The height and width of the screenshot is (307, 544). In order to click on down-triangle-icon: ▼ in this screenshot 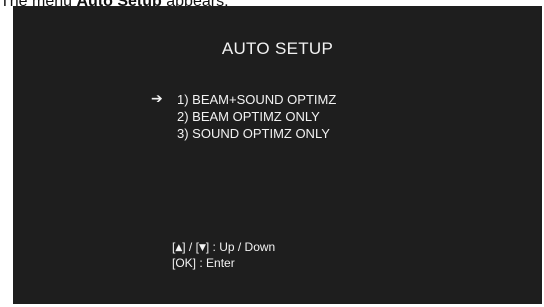, I will do `click(202, 248)`.